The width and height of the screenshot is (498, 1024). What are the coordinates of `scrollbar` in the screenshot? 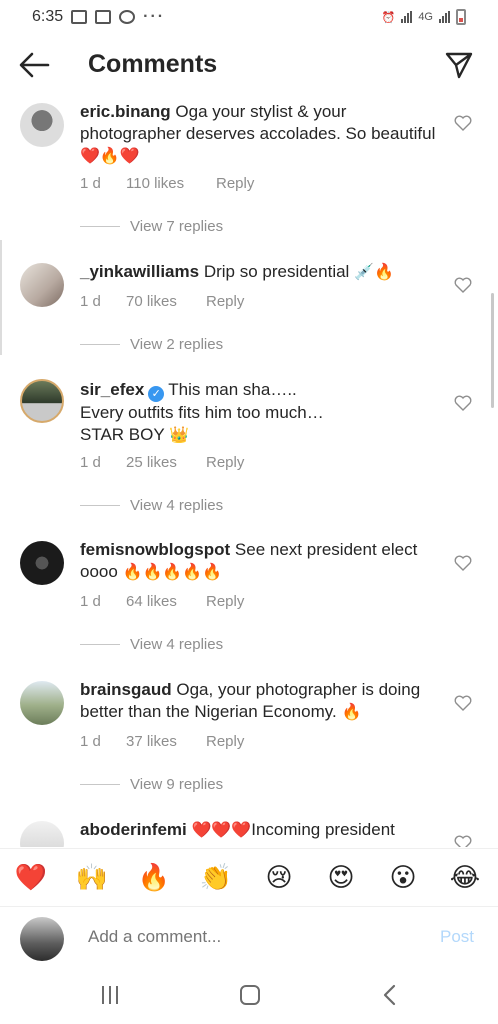 It's located at (492, 350).